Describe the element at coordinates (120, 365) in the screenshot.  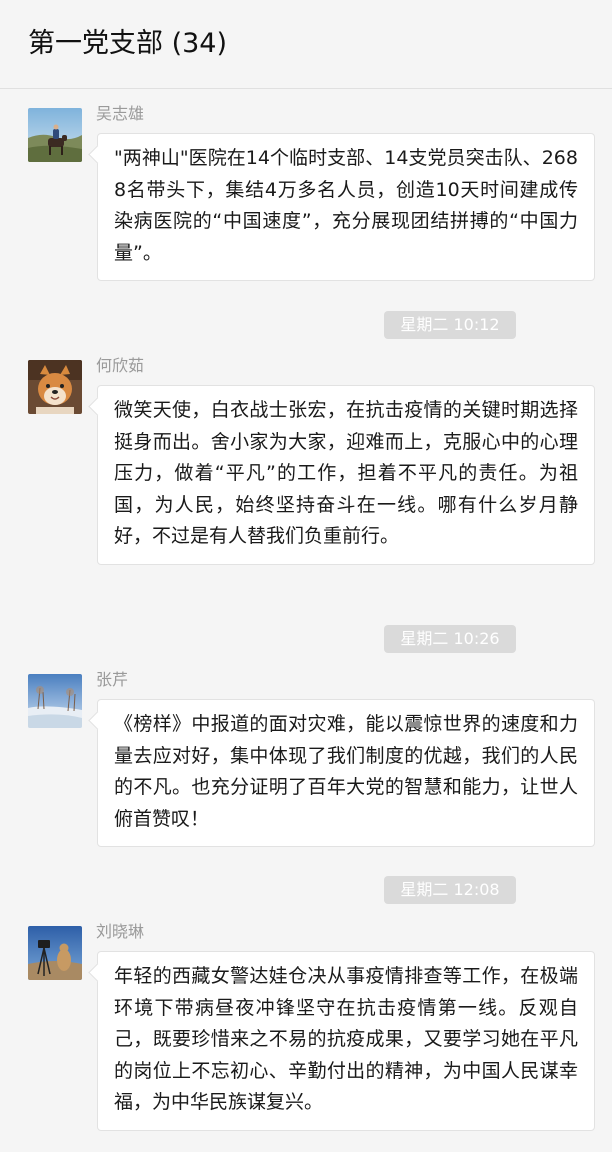
I see `sender-name: 何欣茹` at that location.